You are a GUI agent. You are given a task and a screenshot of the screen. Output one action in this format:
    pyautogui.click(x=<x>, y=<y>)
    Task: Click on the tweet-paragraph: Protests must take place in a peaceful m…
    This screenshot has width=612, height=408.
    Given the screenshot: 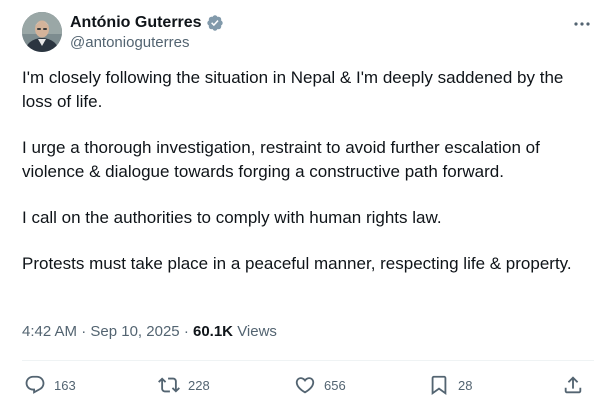 What is the action you would take?
    pyautogui.click(x=297, y=263)
    